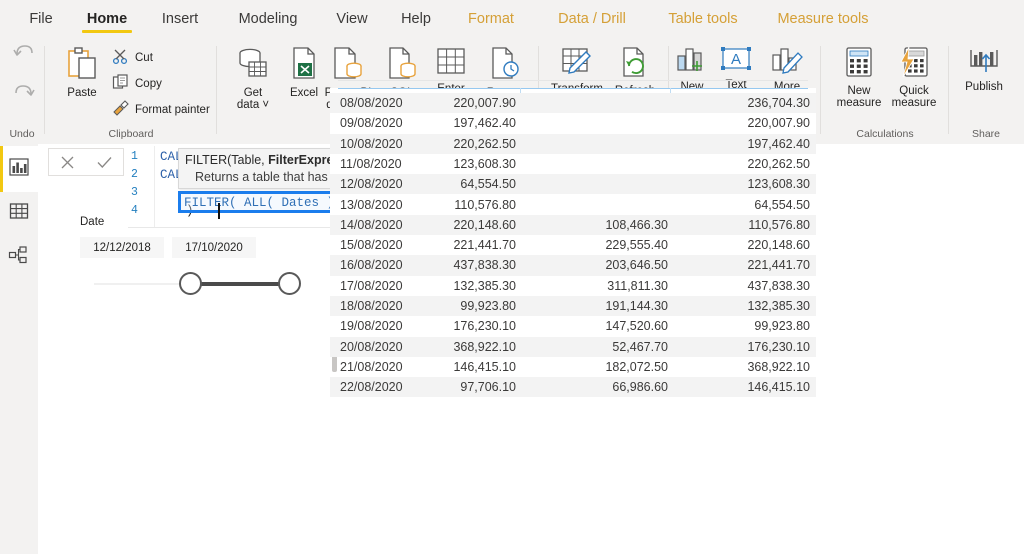 The image size is (1024, 554). What do you see at coordinates (859, 103) in the screenshot?
I see `new-measure-label-line2: measure` at bounding box center [859, 103].